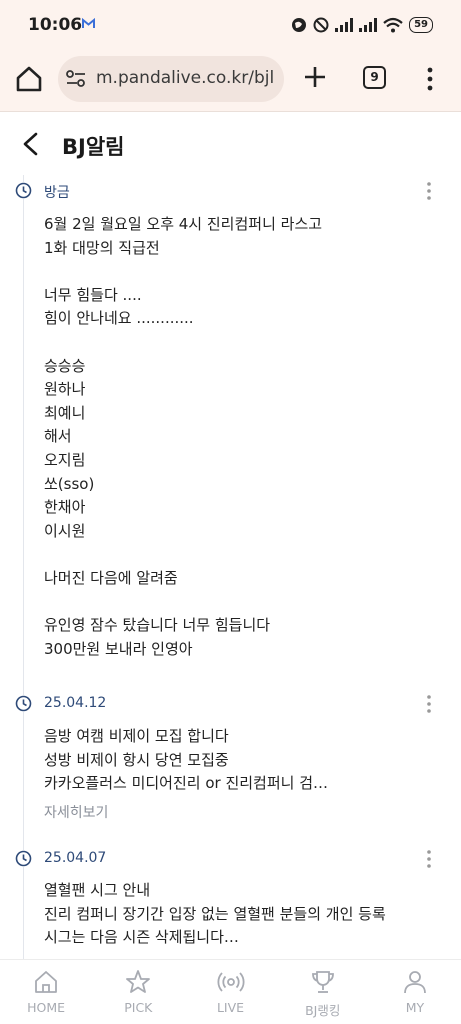 Image resolution: width=461 pixels, height=1024 pixels. I want to click on battery-indicator: 59, so click(421, 25).